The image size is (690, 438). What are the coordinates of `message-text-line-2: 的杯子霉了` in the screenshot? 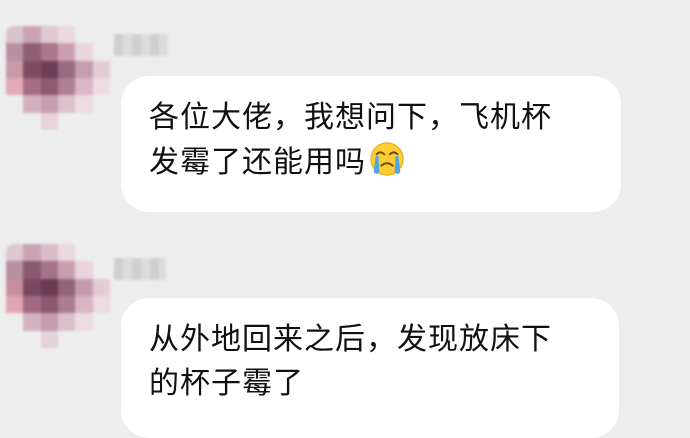 It's located at (226, 383).